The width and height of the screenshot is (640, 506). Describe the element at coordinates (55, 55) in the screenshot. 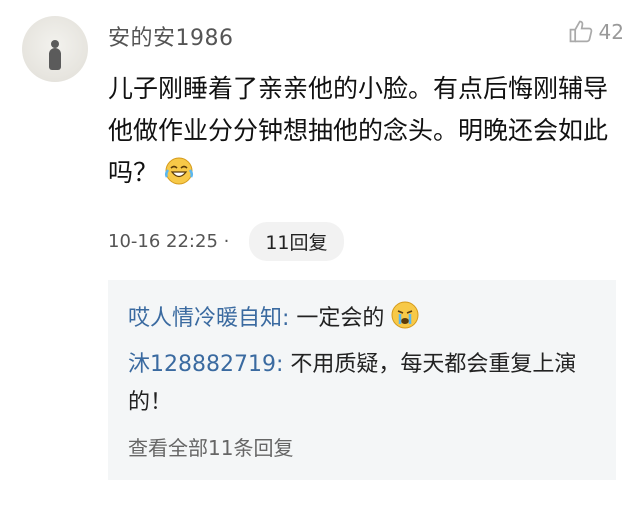

I see `avatar-figure` at that location.